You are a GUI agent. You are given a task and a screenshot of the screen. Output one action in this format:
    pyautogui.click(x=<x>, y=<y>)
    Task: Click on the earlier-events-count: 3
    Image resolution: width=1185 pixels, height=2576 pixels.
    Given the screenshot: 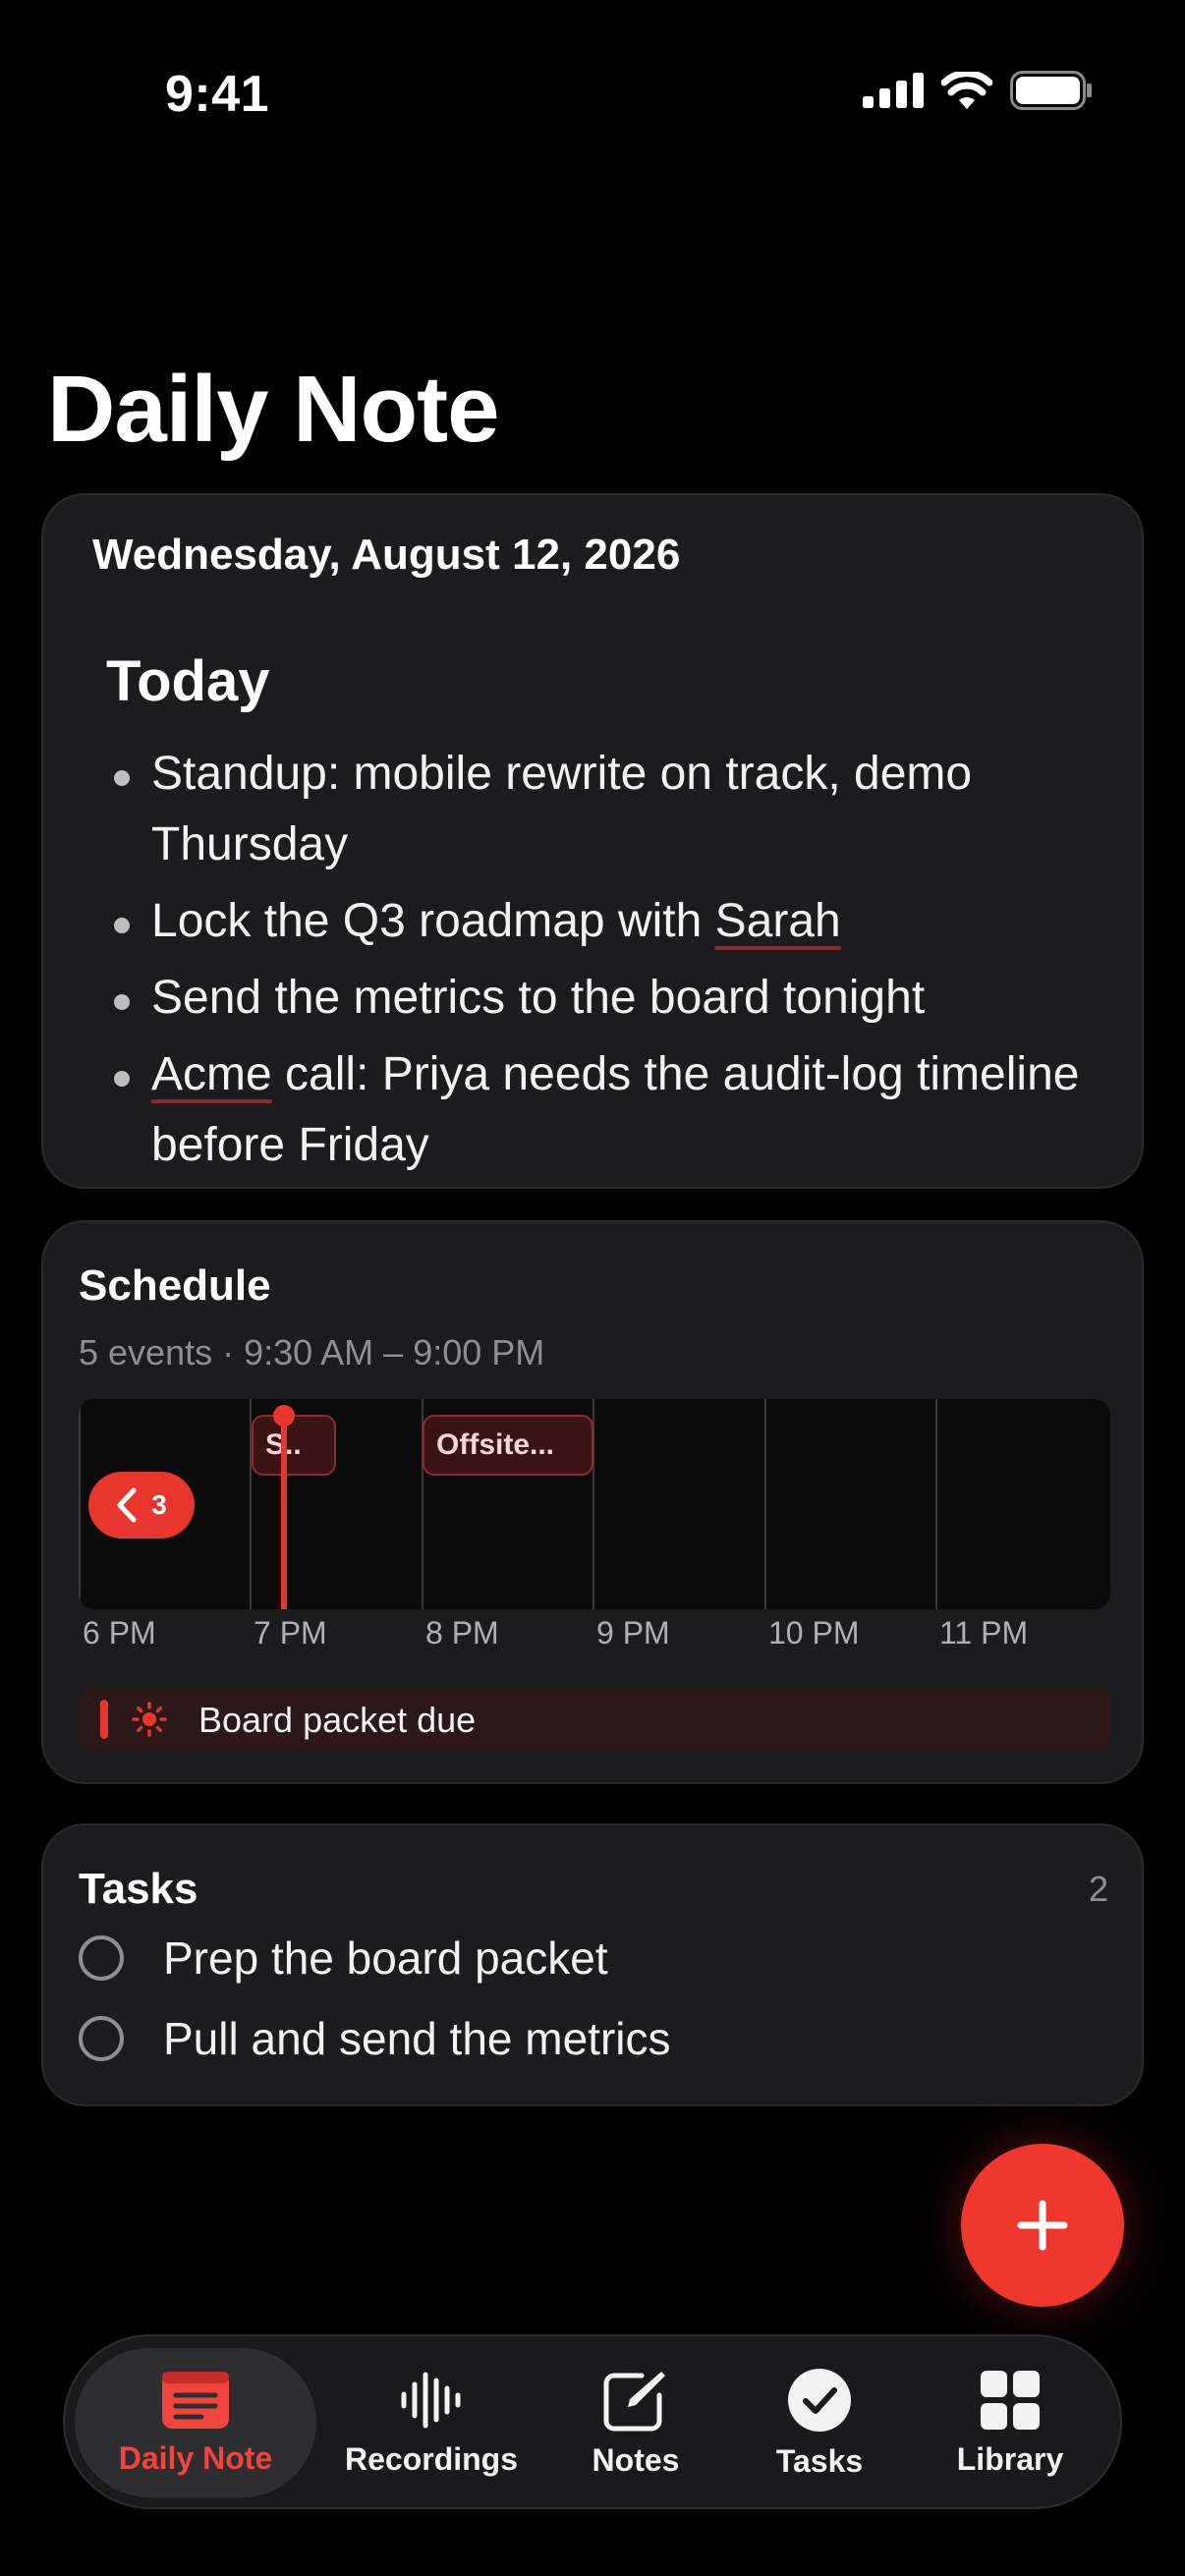 What is the action you would take?
    pyautogui.click(x=159, y=1504)
    